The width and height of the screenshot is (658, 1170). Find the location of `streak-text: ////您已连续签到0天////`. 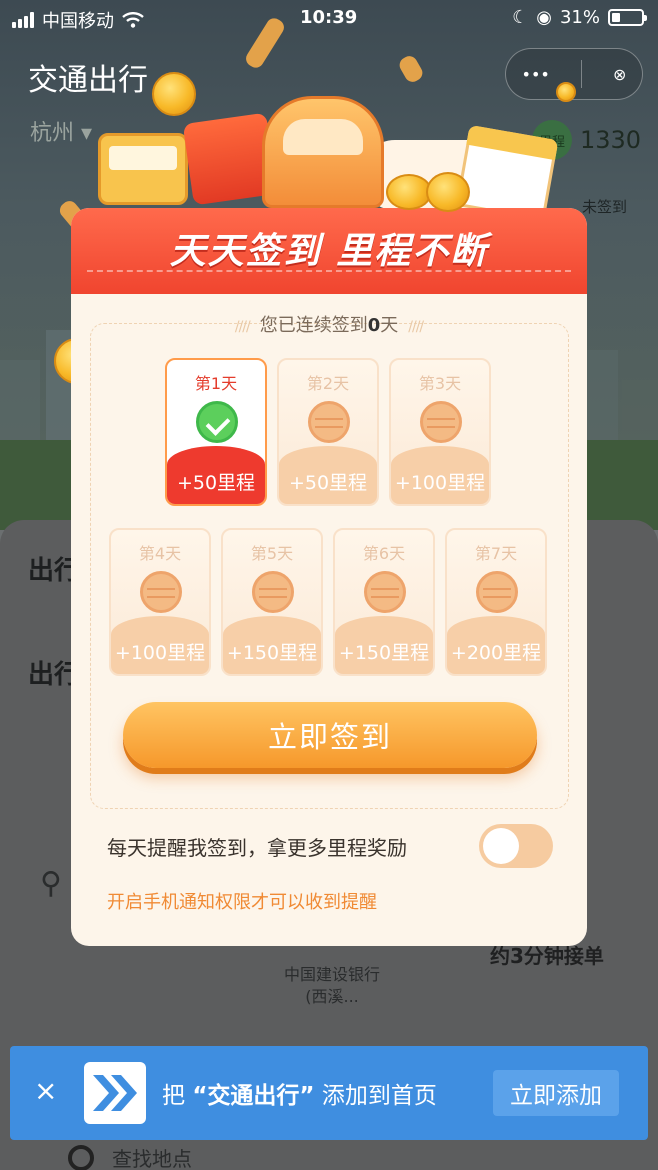

streak-text: ////您已连续签到0天//// is located at coordinates (329, 325).